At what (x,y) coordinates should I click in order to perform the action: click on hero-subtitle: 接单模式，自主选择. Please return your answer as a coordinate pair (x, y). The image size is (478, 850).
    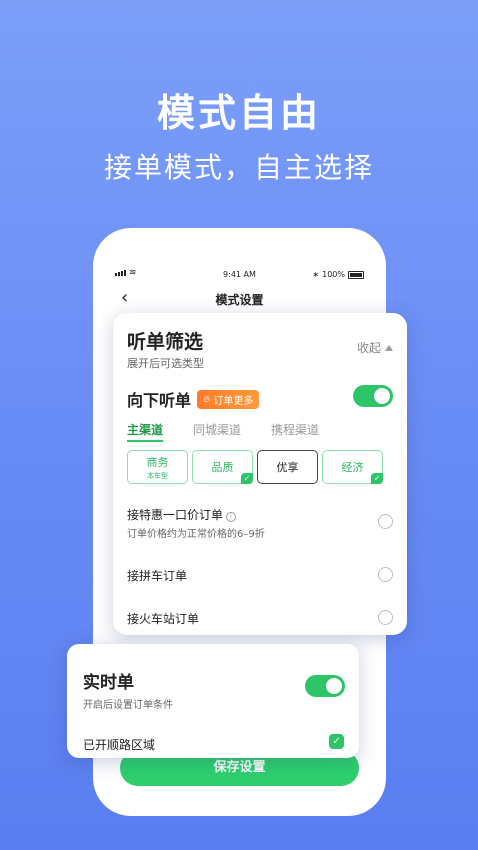
    Looking at the image, I should click on (238, 167).